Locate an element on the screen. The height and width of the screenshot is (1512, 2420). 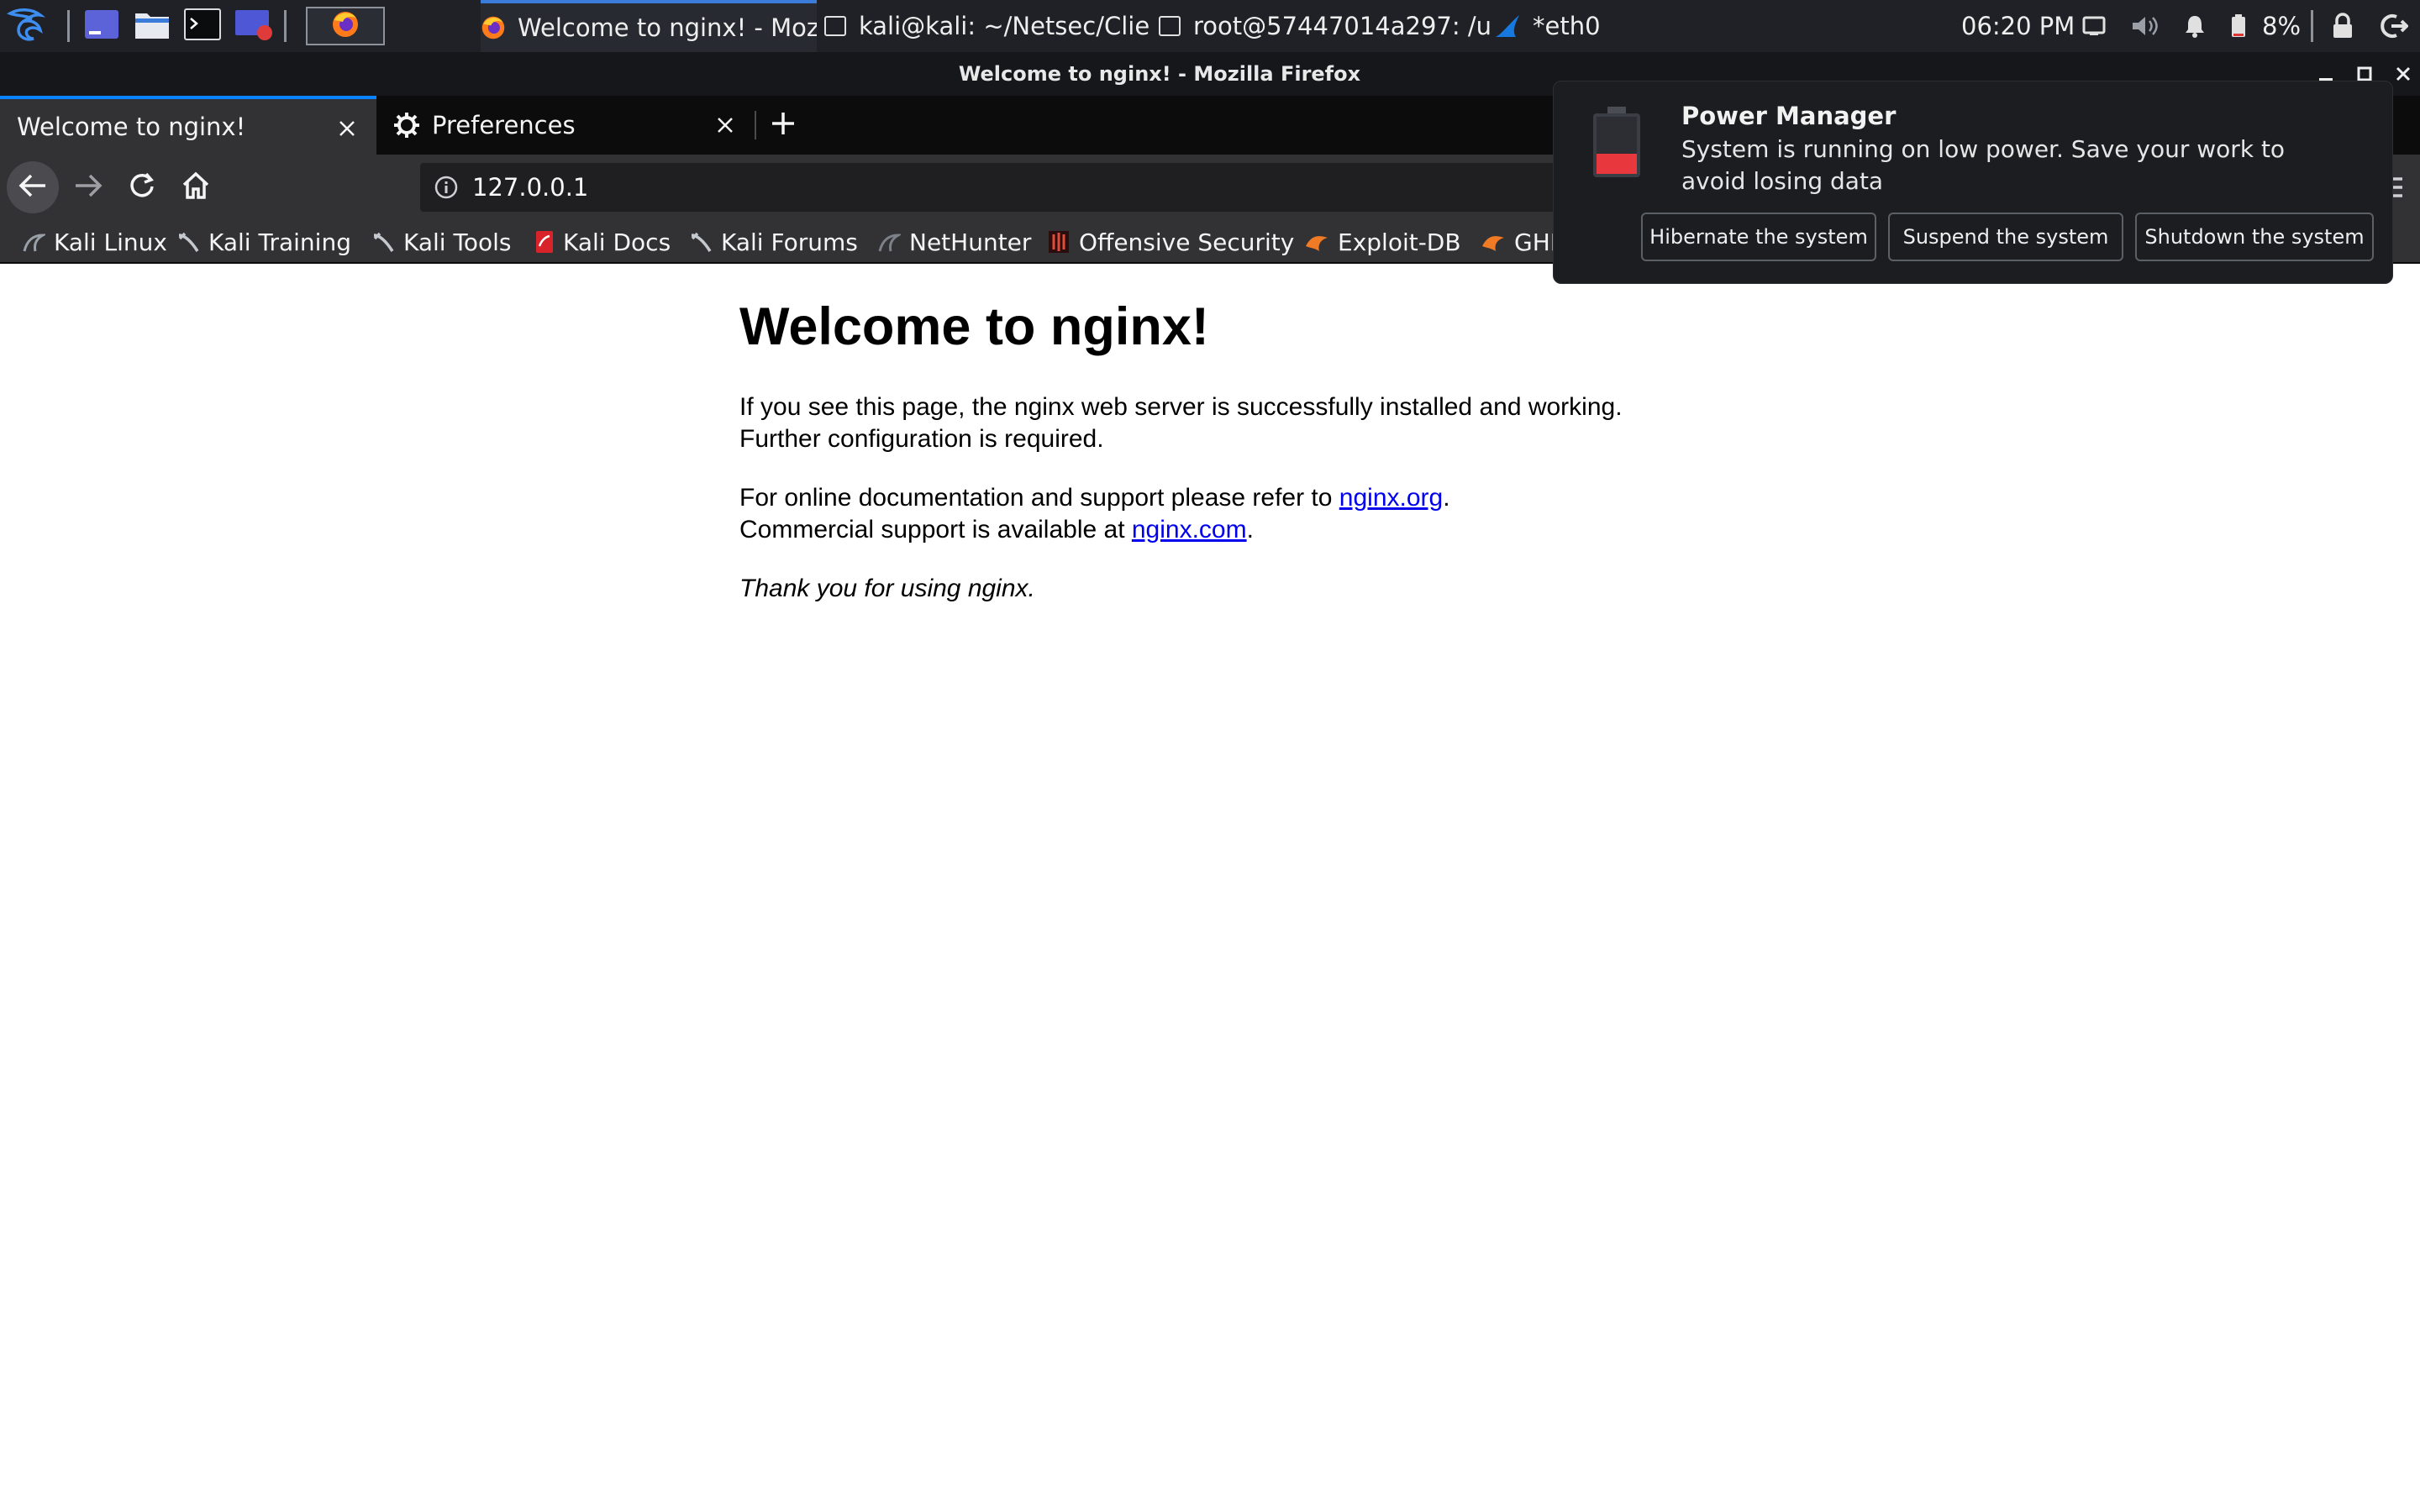
bookmark-label: Kali Training is located at coordinates (279, 242).